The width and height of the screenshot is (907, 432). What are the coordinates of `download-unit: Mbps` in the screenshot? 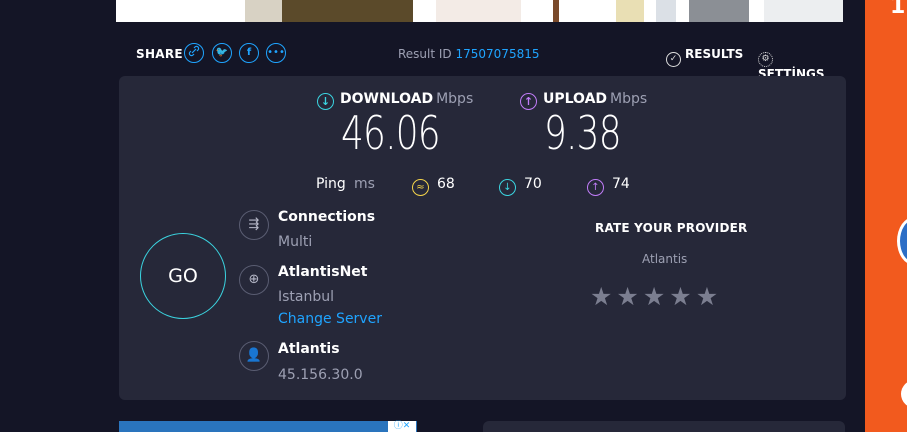 It's located at (455, 99).